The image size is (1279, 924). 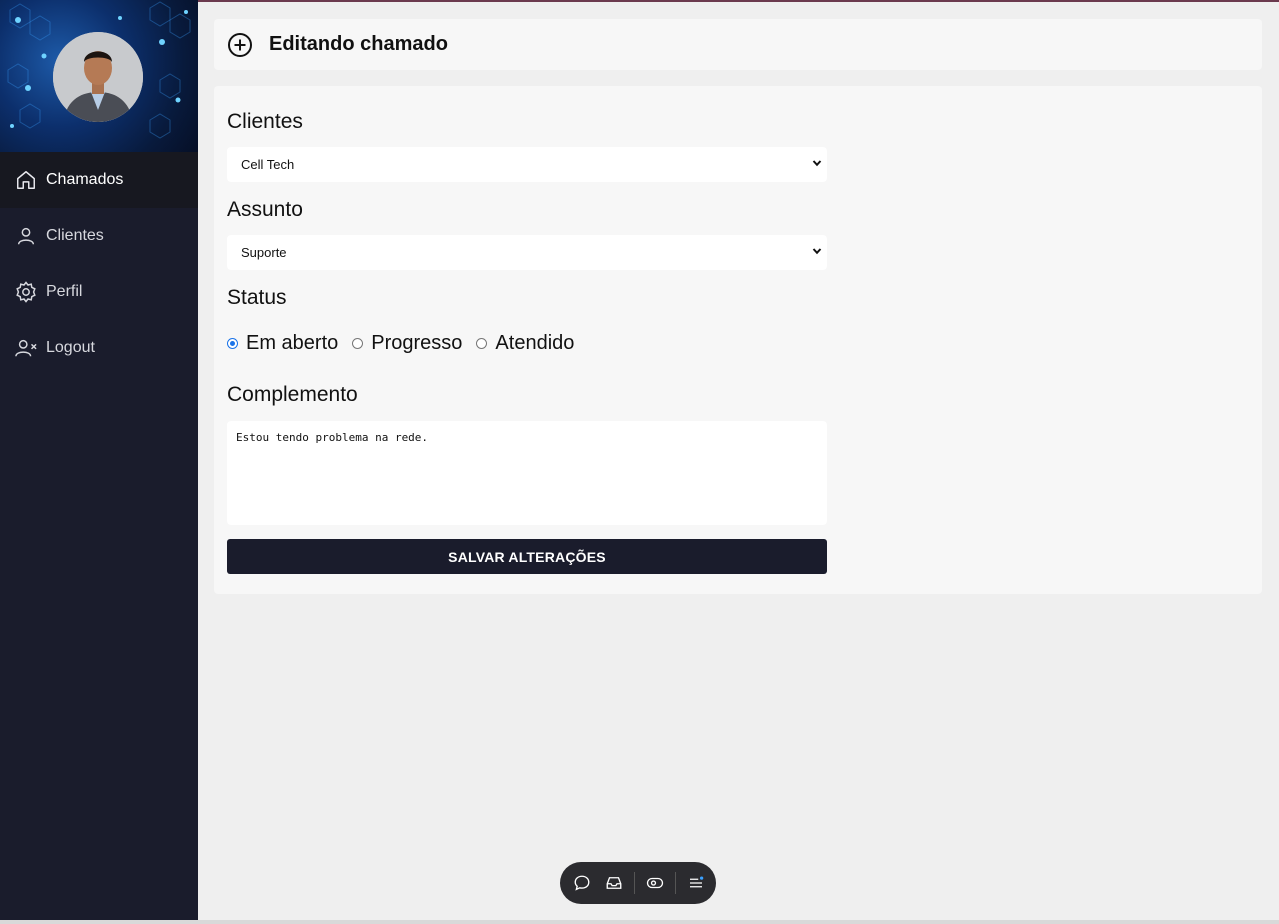 What do you see at coordinates (639, 922) in the screenshot?
I see `bottom-strip` at bounding box center [639, 922].